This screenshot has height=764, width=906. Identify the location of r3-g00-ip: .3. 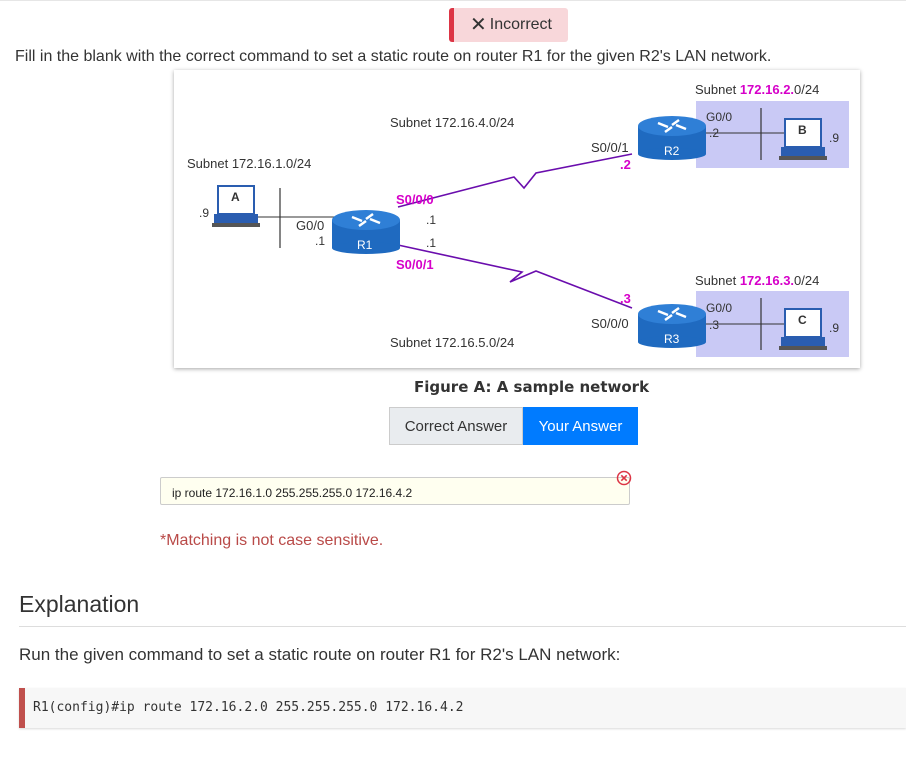
(714, 325).